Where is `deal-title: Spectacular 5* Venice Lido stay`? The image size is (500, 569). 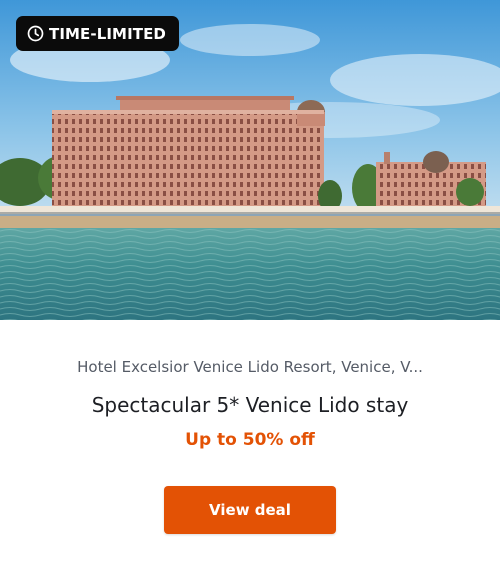 deal-title: Spectacular 5* Venice Lido stay is located at coordinates (250, 405).